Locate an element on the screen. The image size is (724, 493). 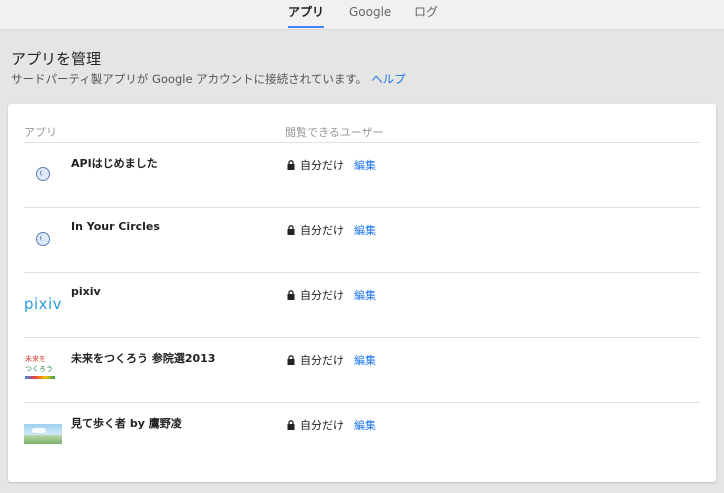
help-link: ヘルプ is located at coordinates (388, 79).